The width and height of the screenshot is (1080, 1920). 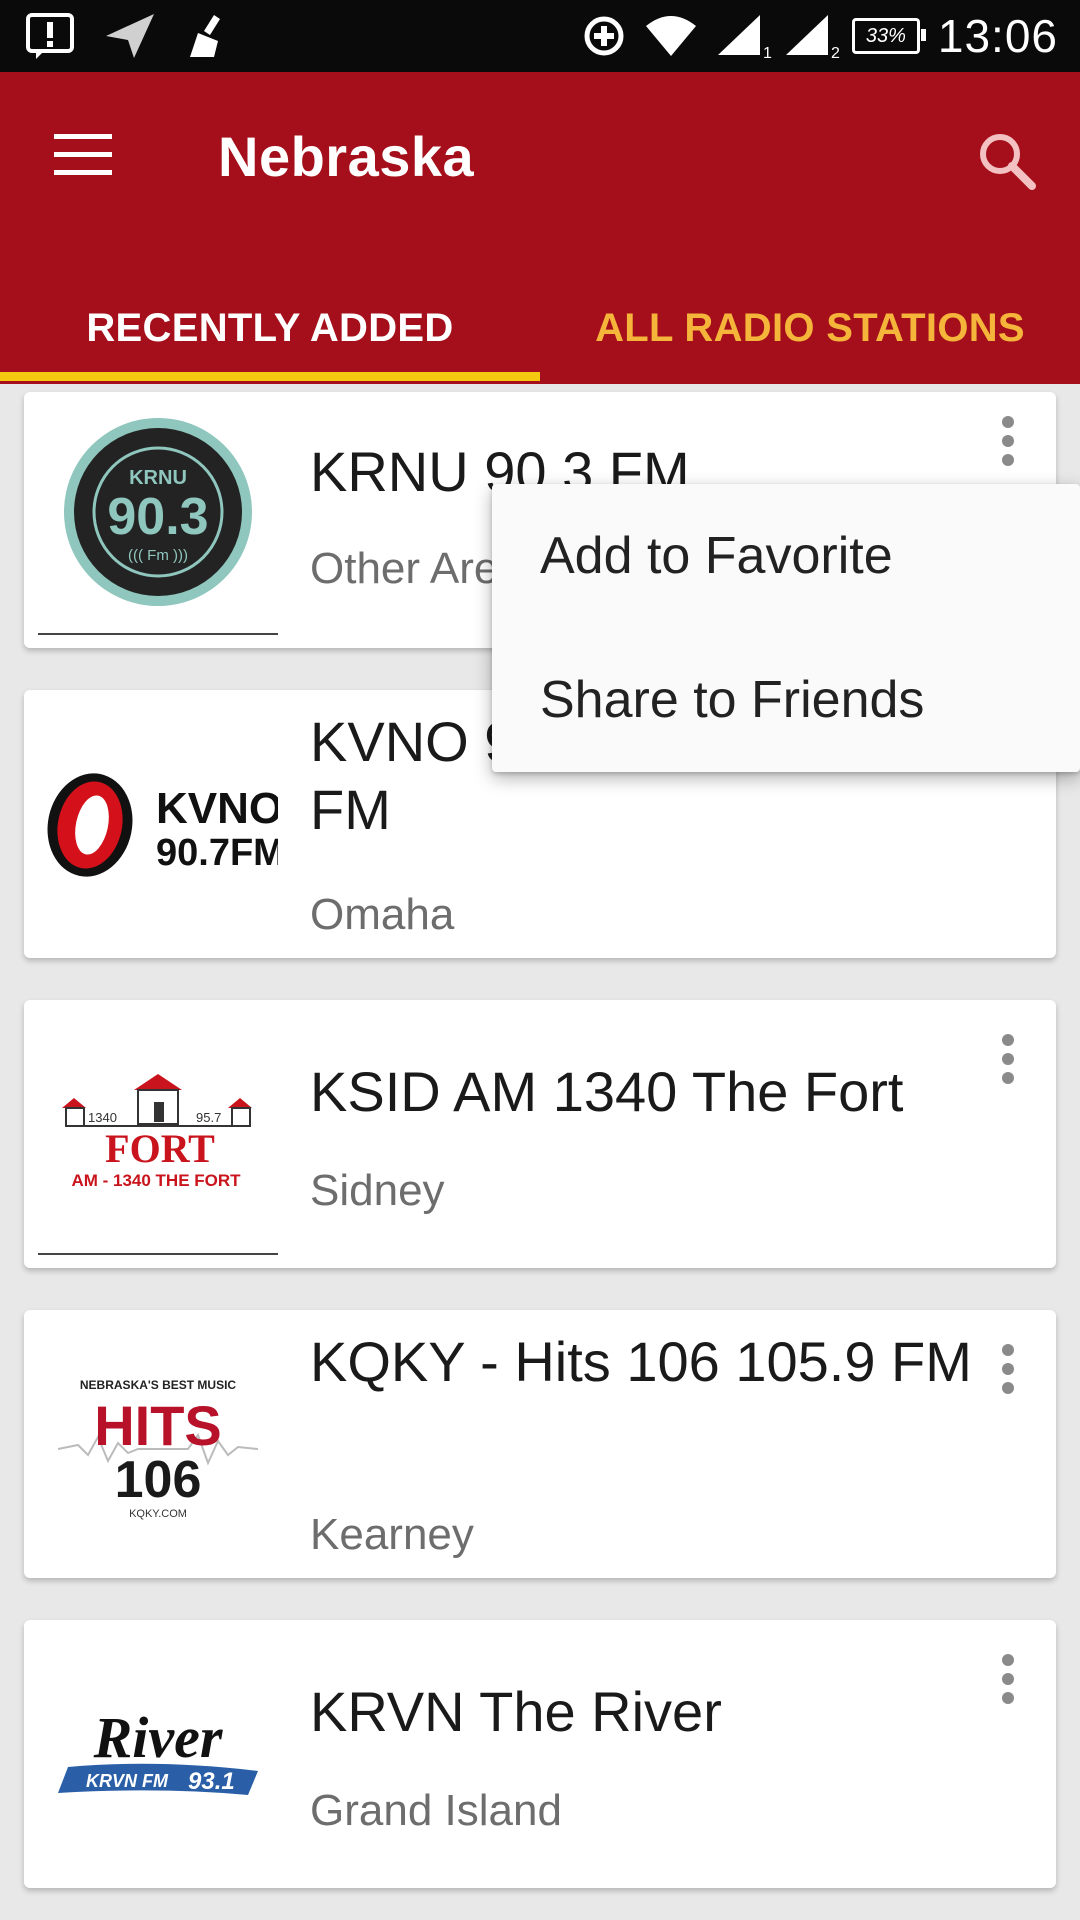 I want to click on station-name: KQKY - Hits 106 105.9 FM, so click(x=641, y=1361).